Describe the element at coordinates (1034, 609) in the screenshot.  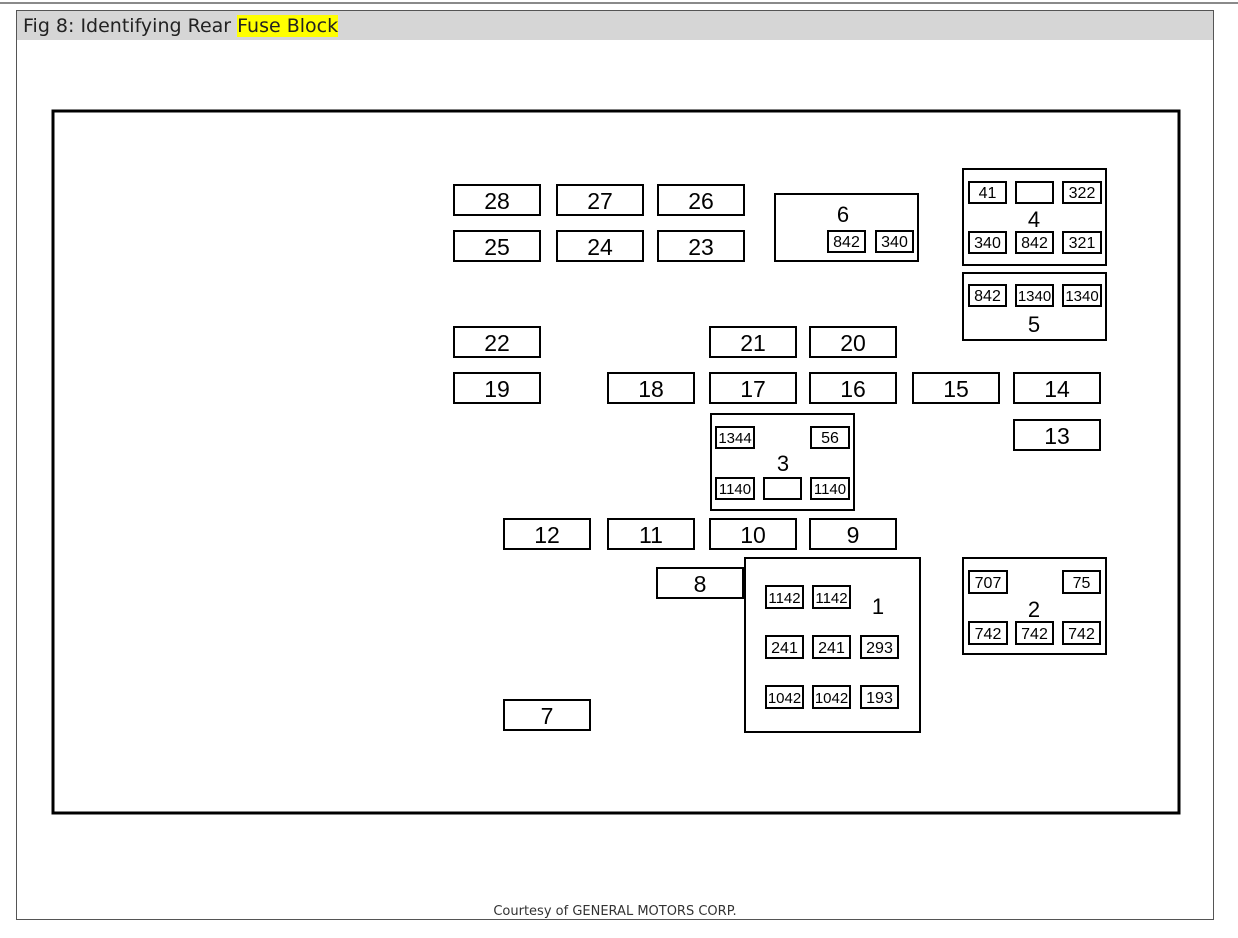
I see `relay-number: 2` at that location.